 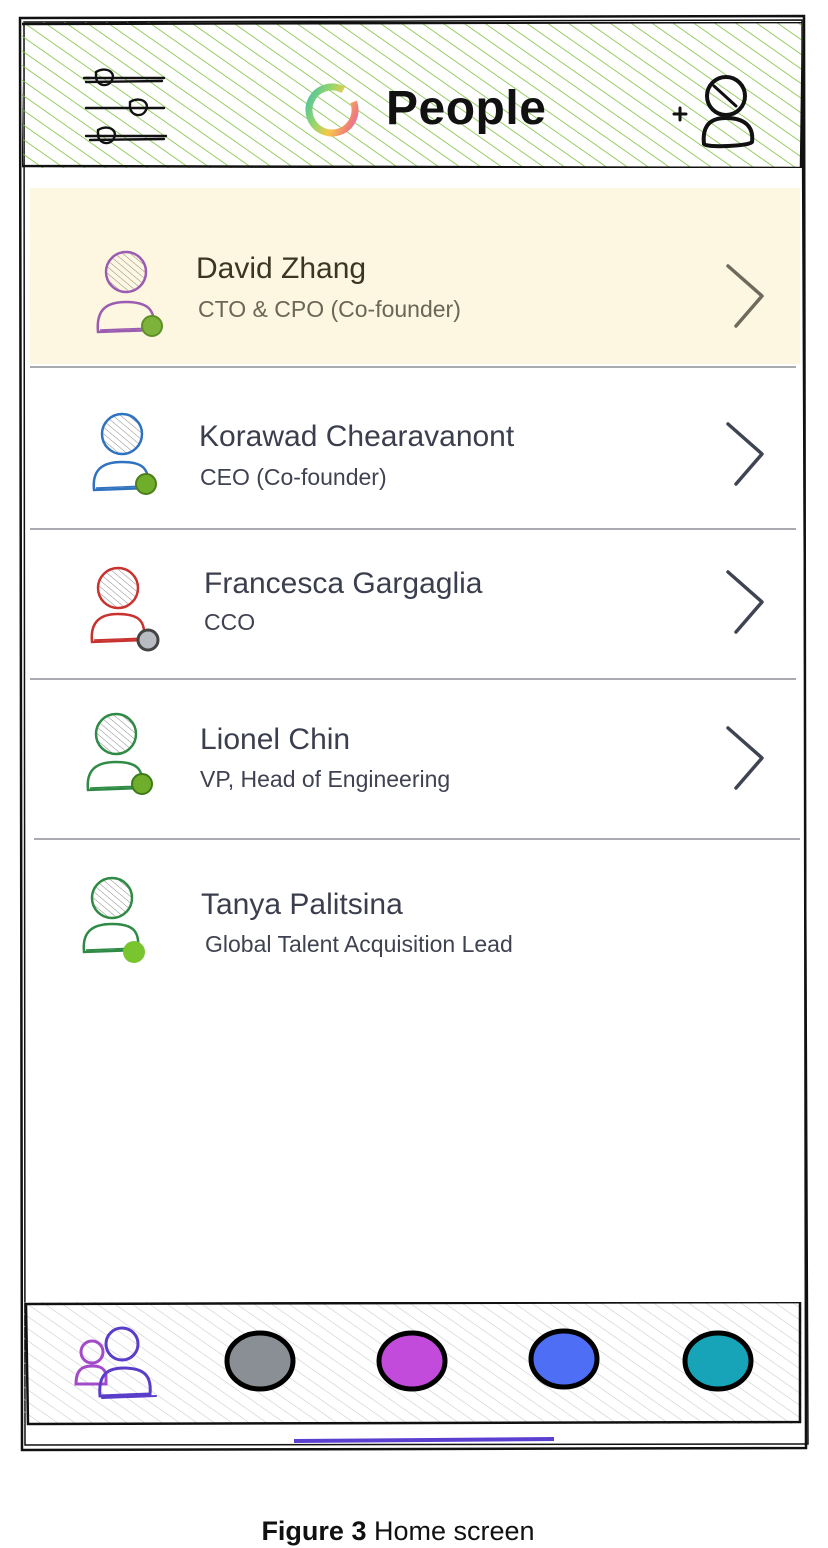 I want to click on sliders-icon, so click(x=125, y=106).